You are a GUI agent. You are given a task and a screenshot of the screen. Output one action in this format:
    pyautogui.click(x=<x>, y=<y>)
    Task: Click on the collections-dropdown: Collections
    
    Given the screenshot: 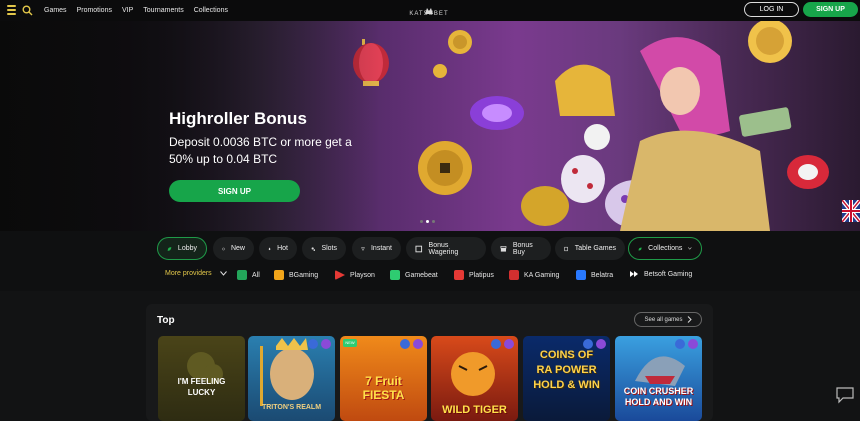 What is the action you would take?
    pyautogui.click(x=665, y=248)
    